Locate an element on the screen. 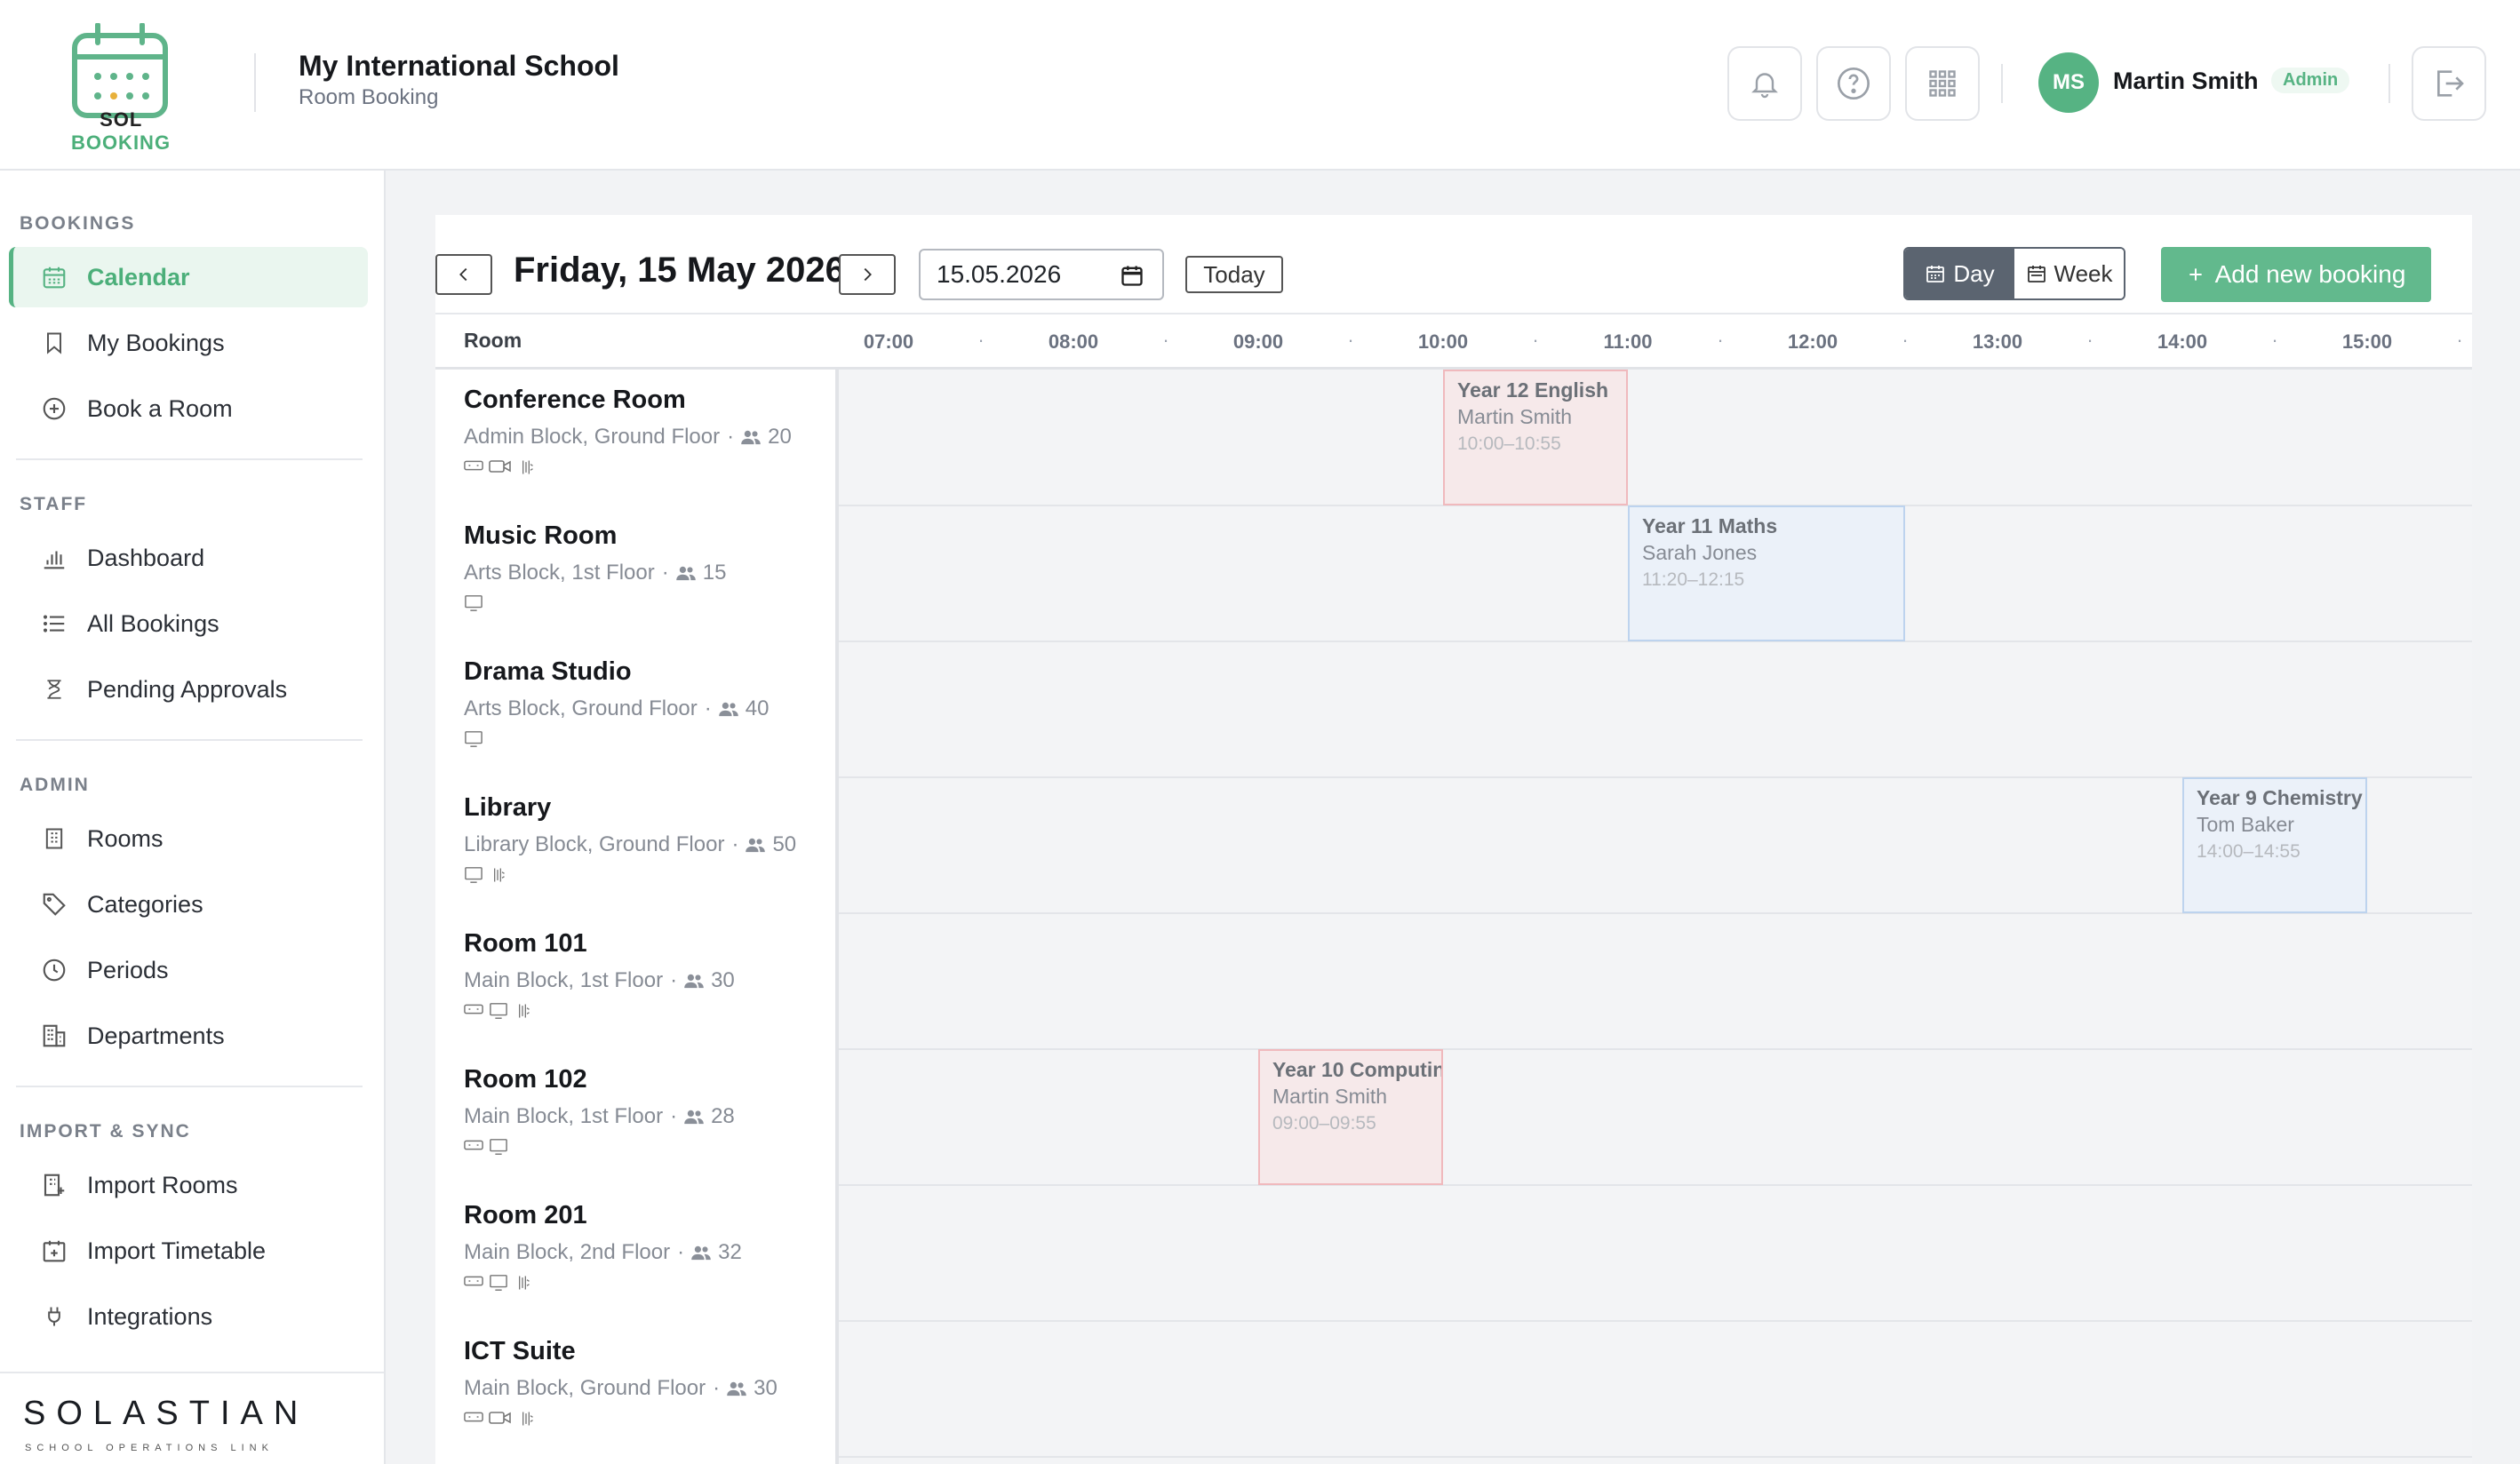 The height and width of the screenshot is (1464, 2520). hour-label: 07:00 is located at coordinates (888, 341).